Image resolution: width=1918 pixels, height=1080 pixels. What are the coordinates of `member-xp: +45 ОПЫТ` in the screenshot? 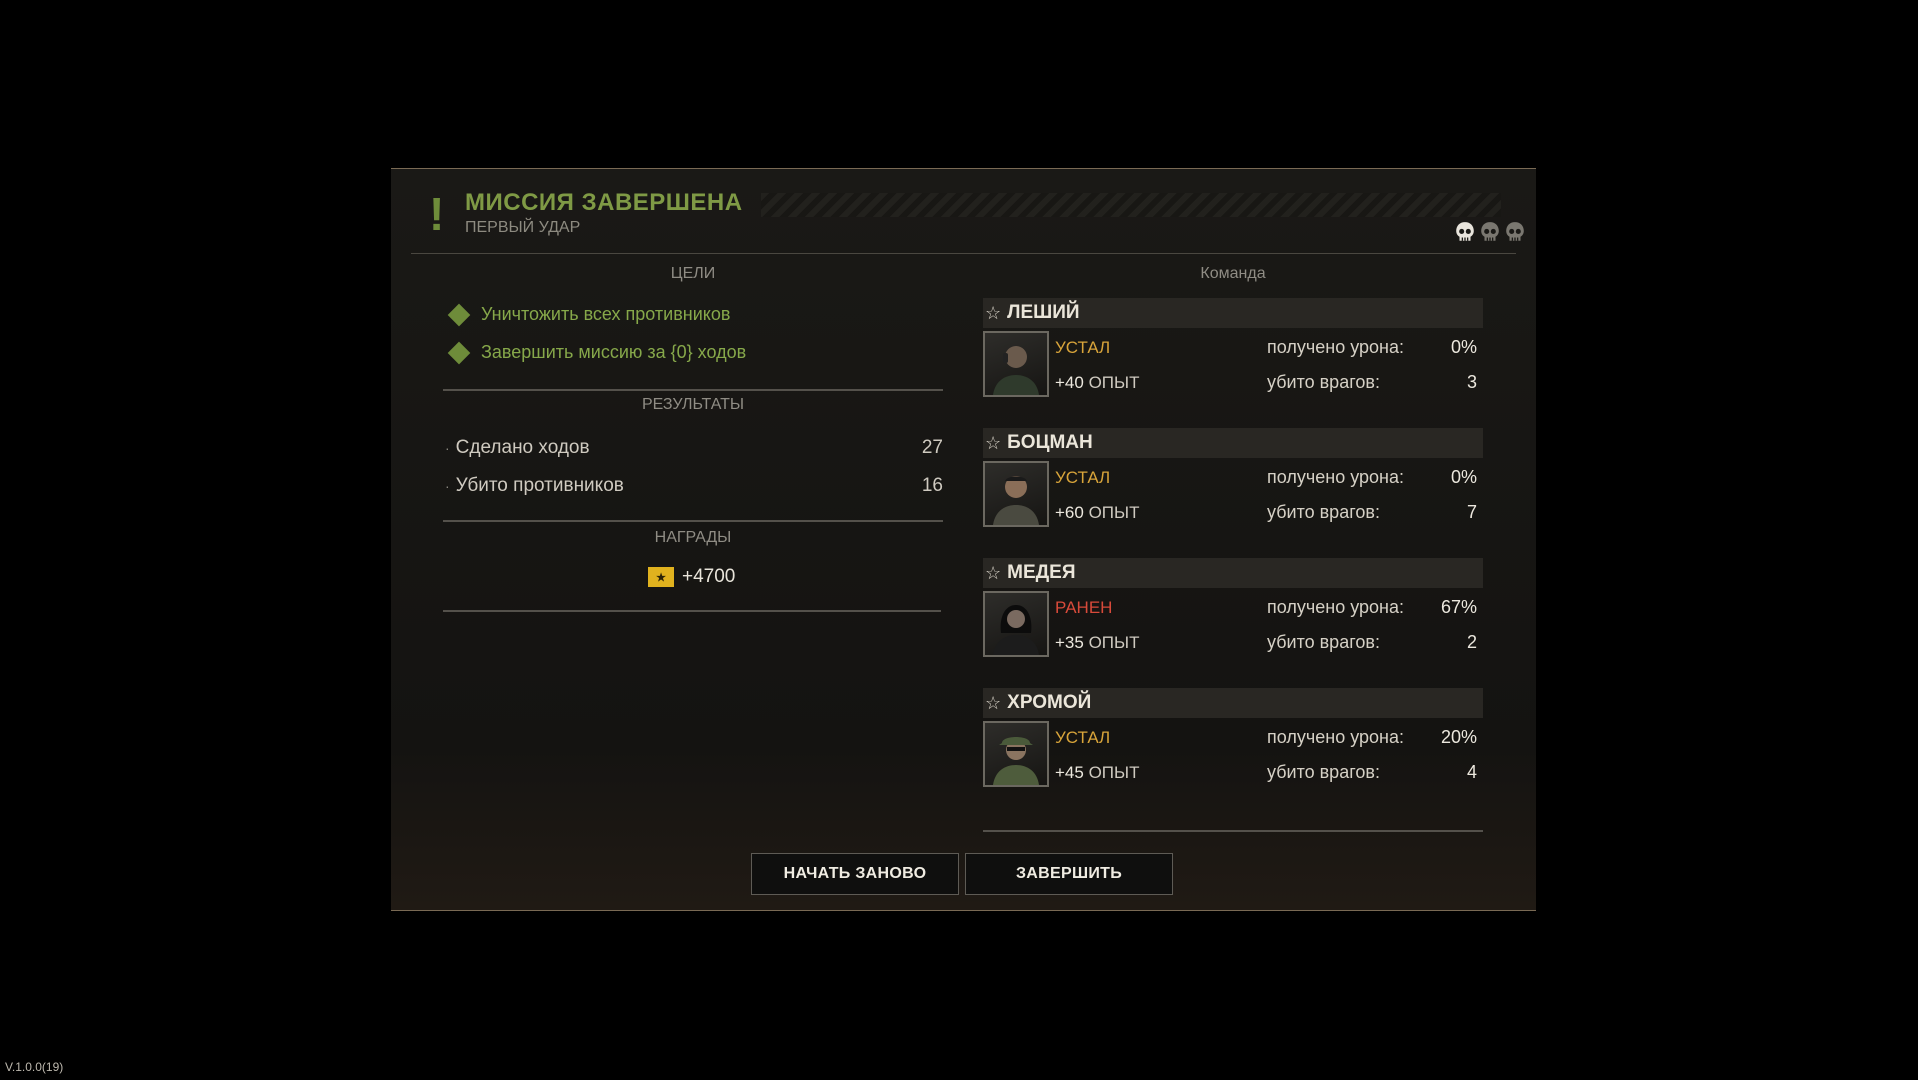 It's located at (1097, 773).